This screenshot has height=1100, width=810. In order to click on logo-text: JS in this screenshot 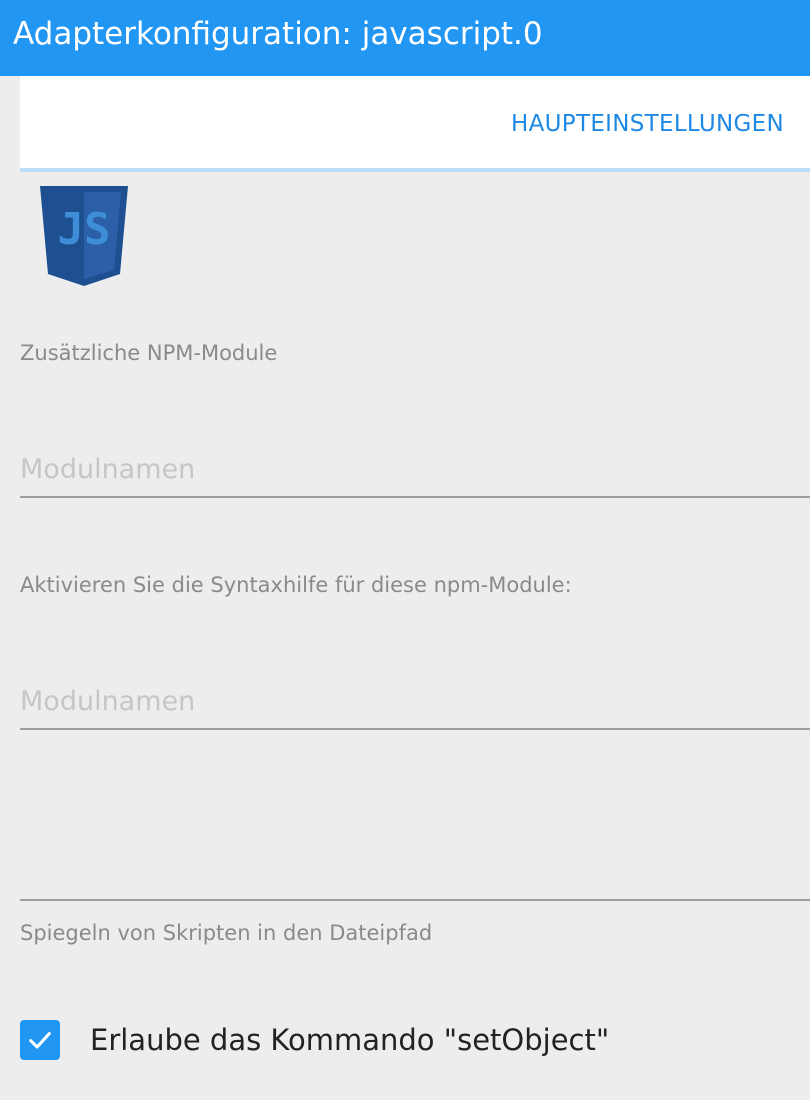, I will do `click(84, 229)`.